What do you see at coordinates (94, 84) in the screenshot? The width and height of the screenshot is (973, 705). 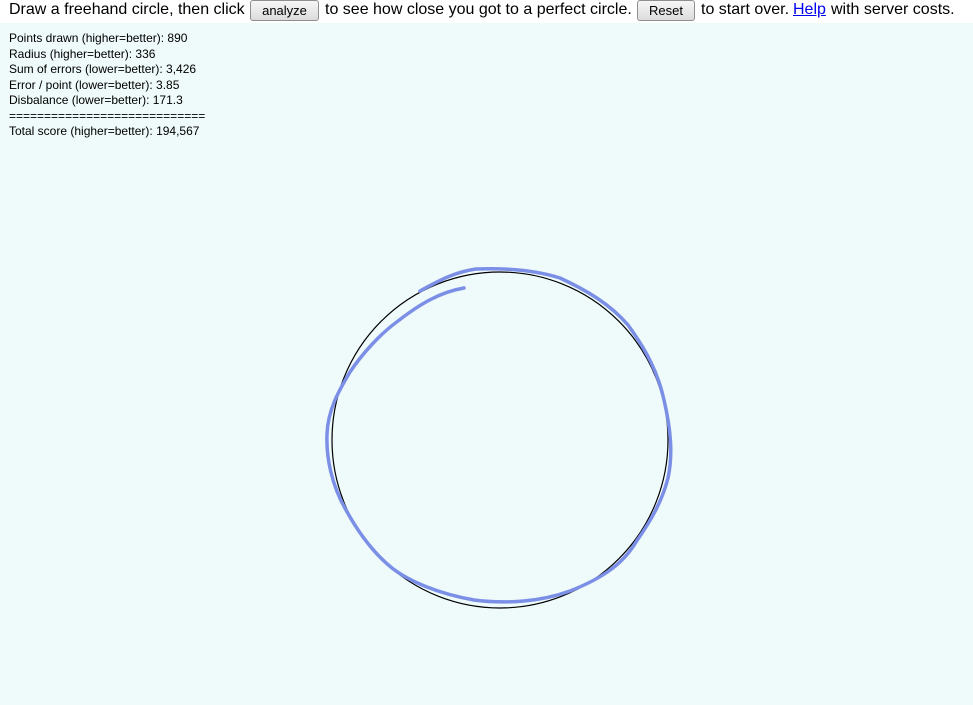 I see `stat-error-per-point: Error / point (lower=better): 3.85` at bounding box center [94, 84].